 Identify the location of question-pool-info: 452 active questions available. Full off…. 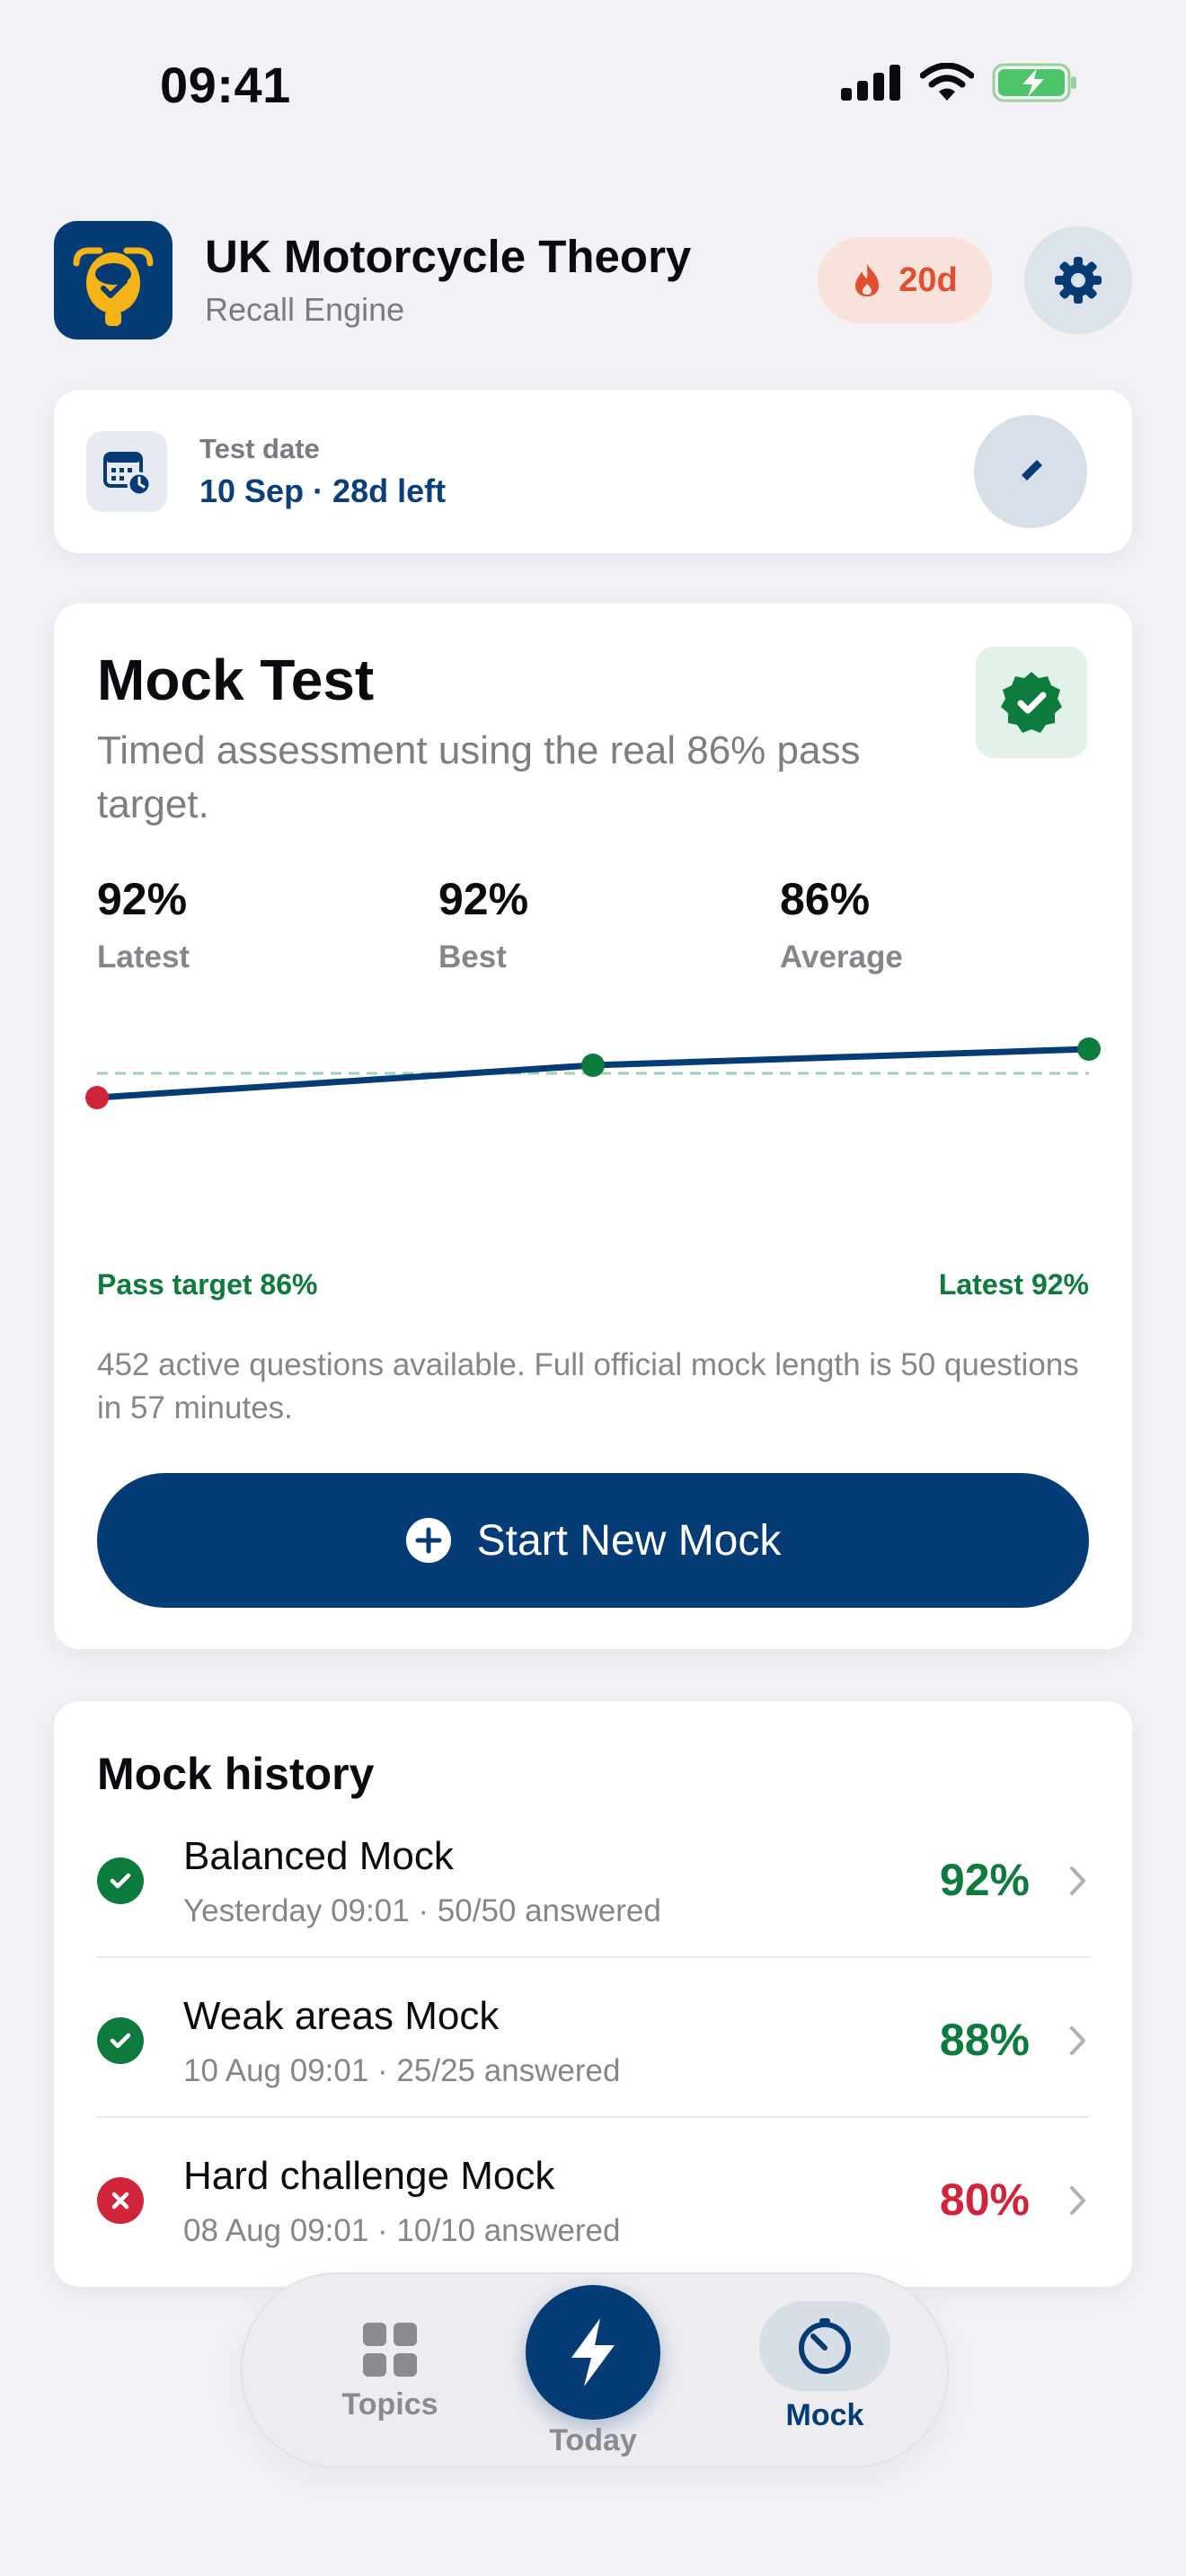
(588, 1386).